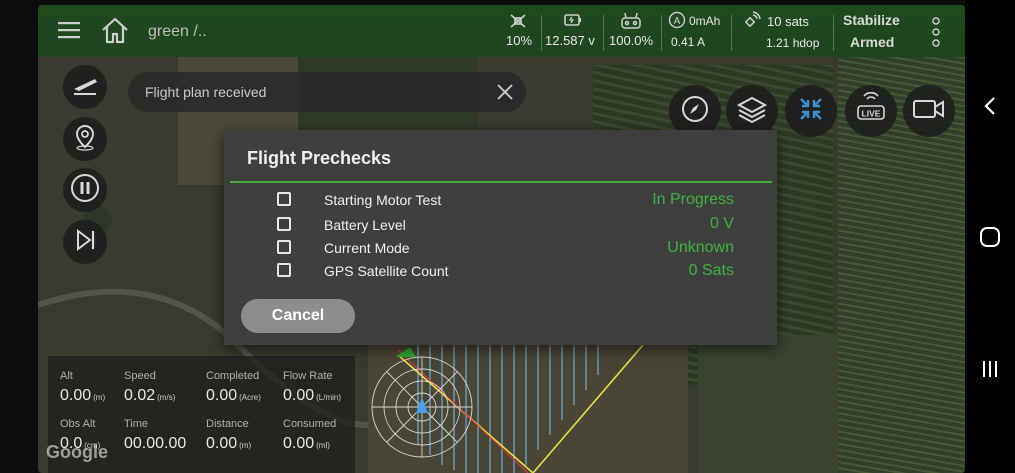  I want to click on notification-banner: Flight plan received, so click(327, 92).